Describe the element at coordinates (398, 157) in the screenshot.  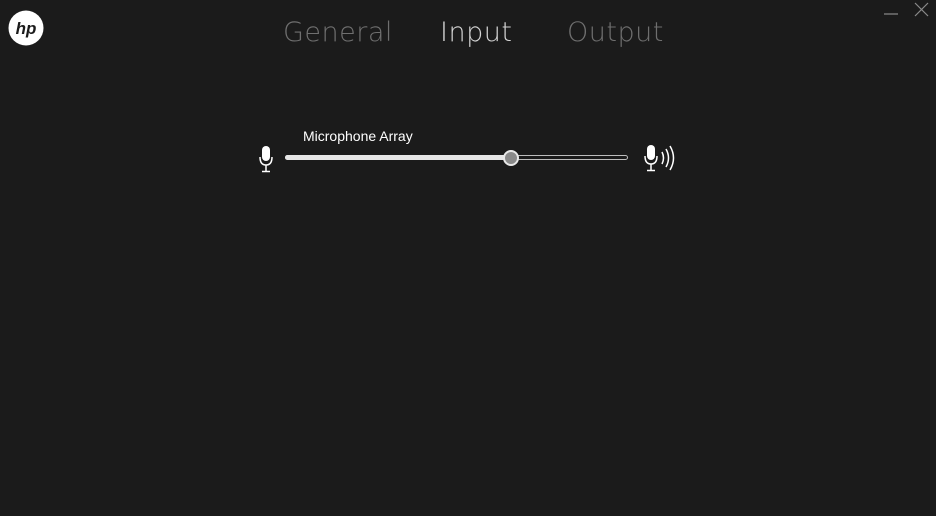
I see `slider-fill` at that location.